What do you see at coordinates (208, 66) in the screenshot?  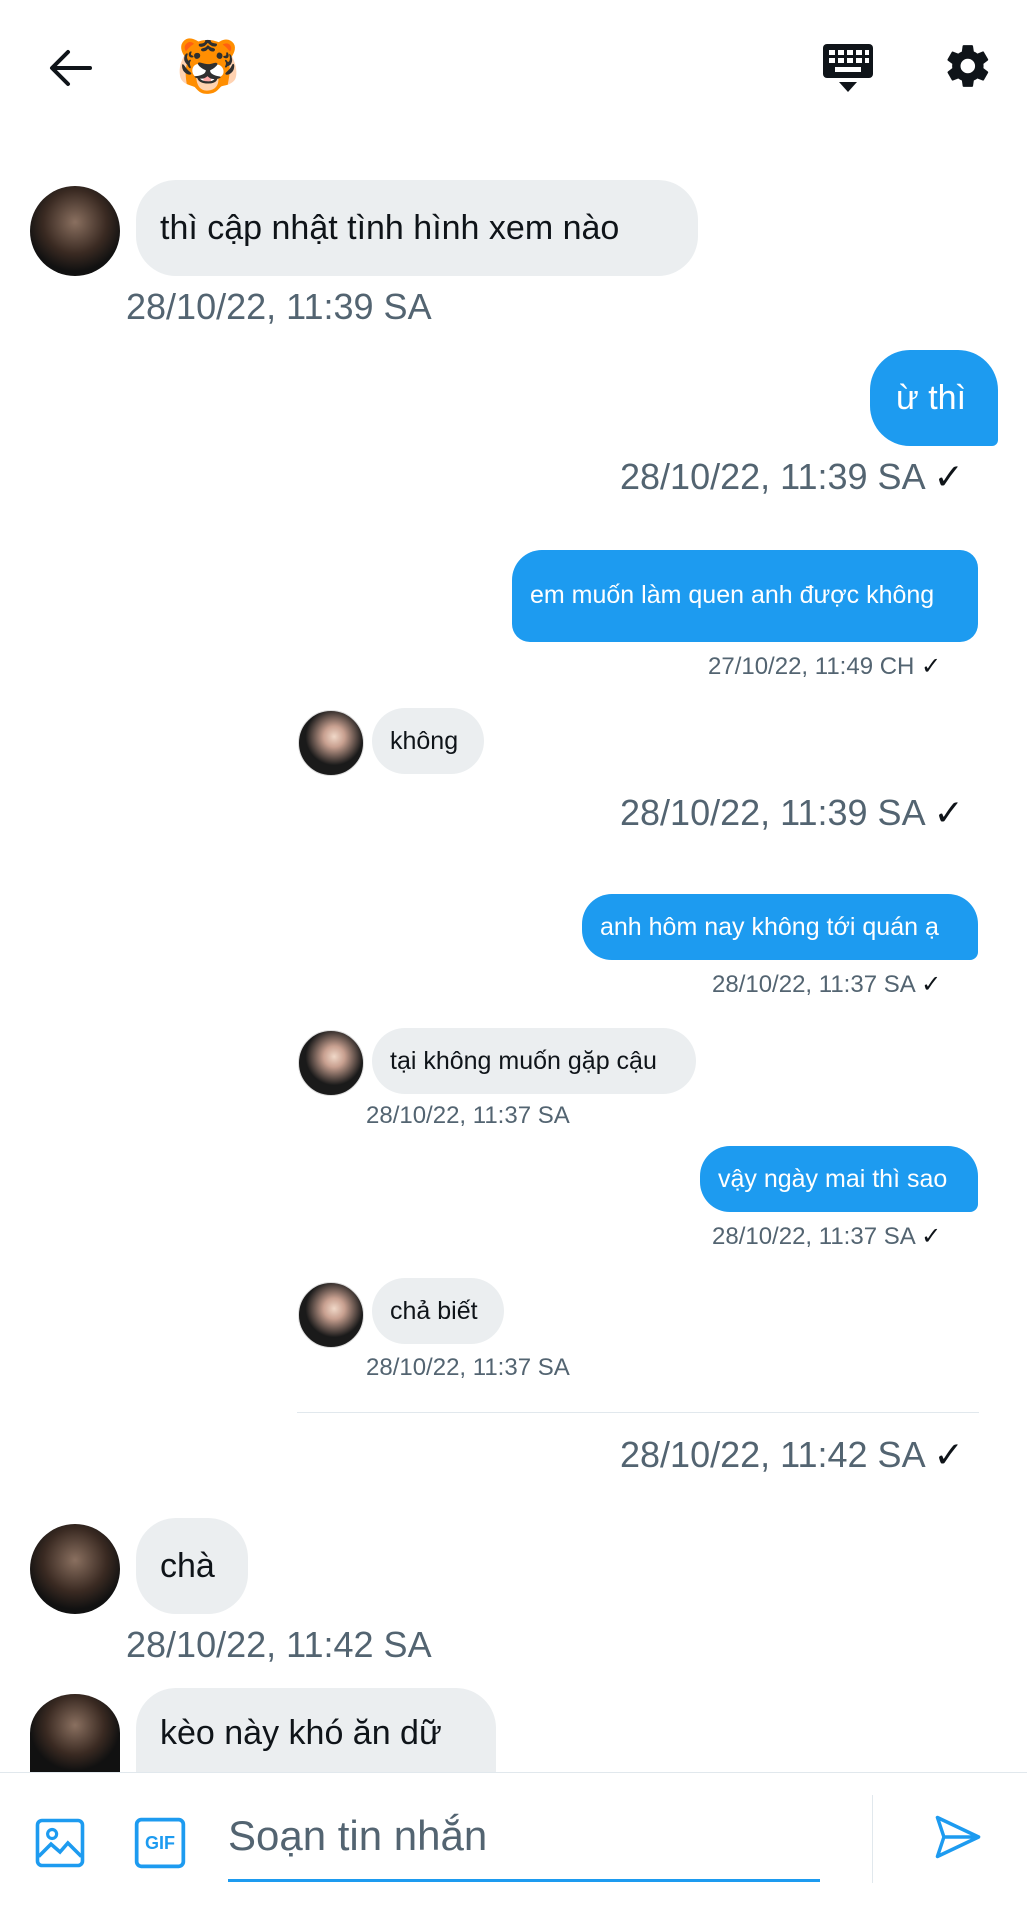 I see `conversation-avatar: 🐯` at bounding box center [208, 66].